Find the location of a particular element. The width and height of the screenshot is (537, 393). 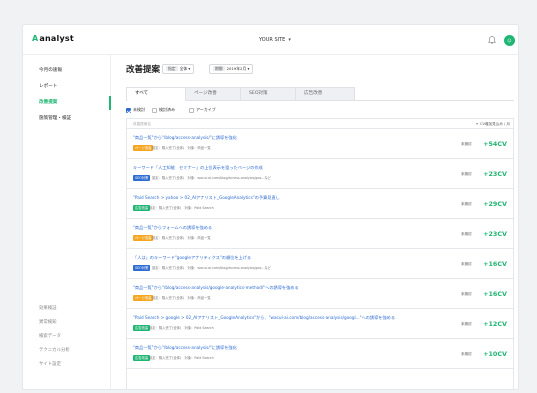

sidebar-item-improvement: 改善提案 is located at coordinates (48, 102).